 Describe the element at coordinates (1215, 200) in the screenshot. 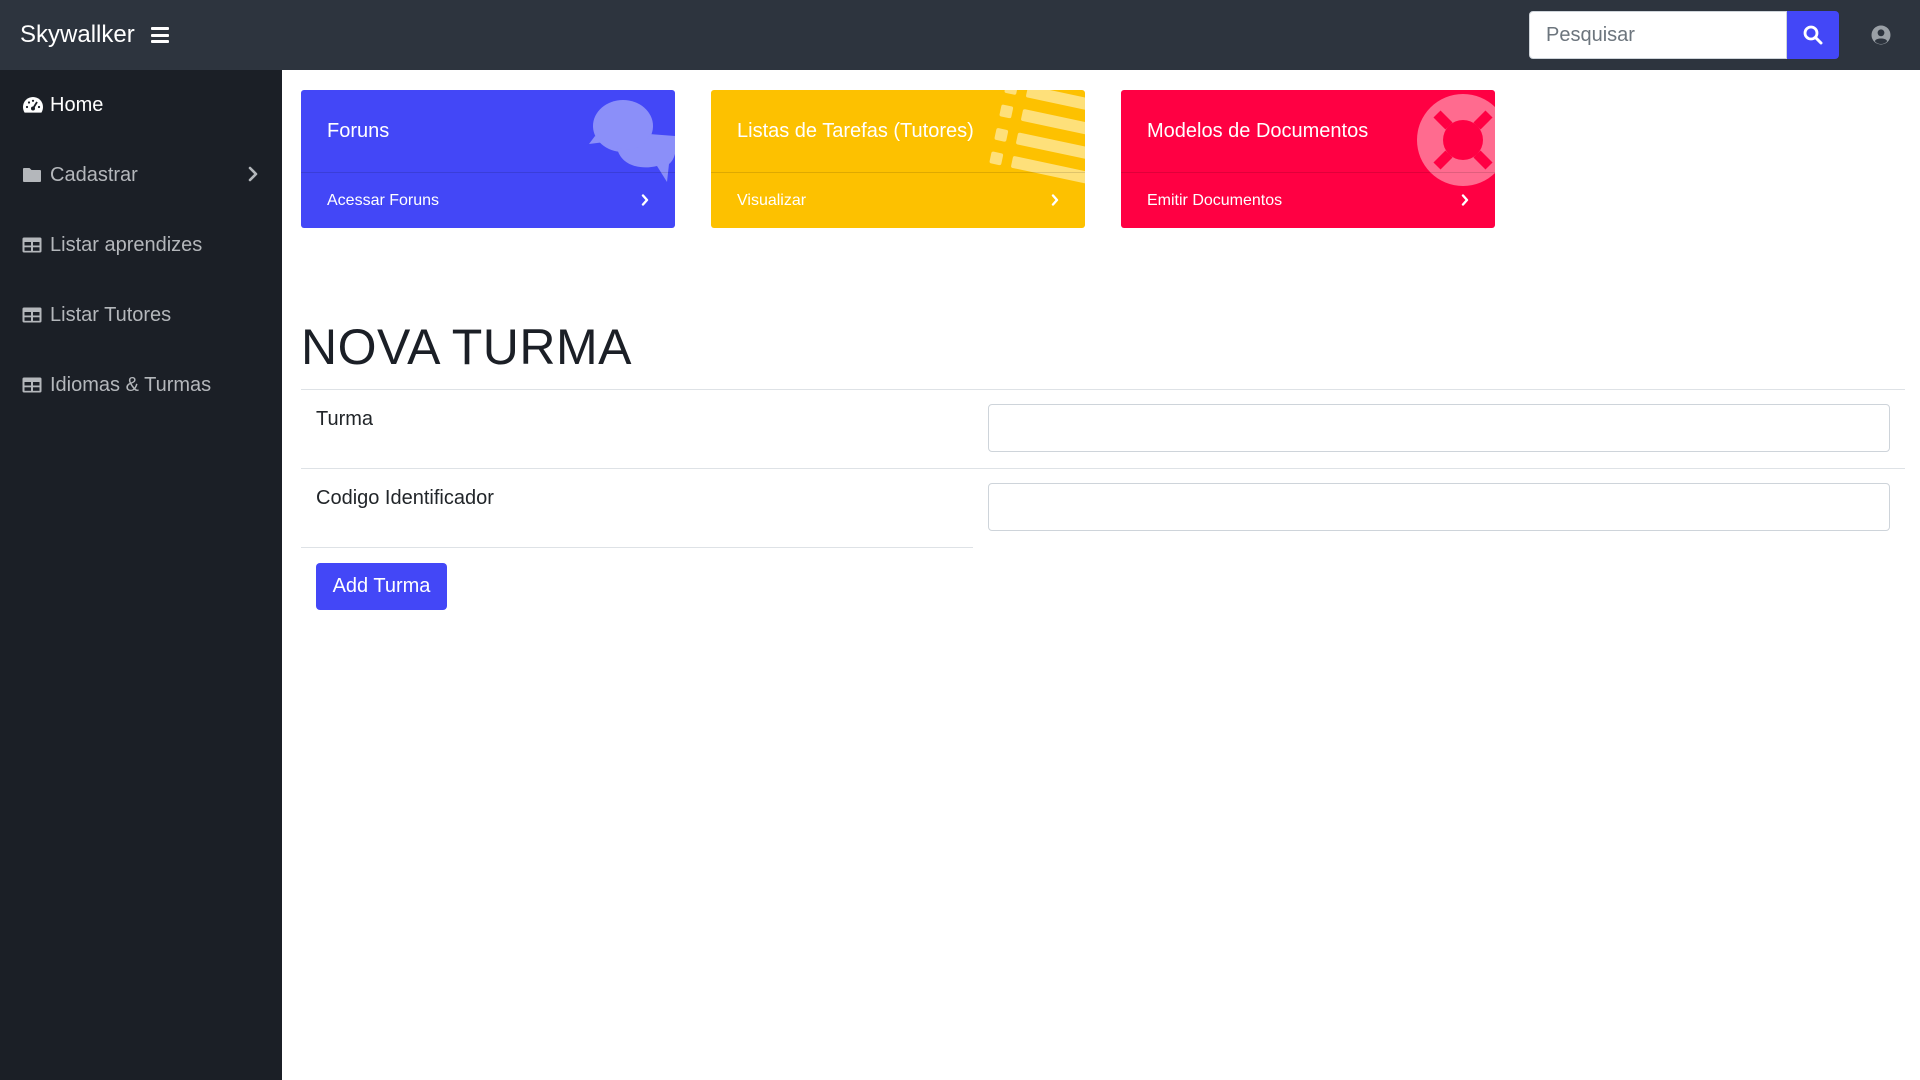

I see `card-link-label: Emitir Documentos` at that location.